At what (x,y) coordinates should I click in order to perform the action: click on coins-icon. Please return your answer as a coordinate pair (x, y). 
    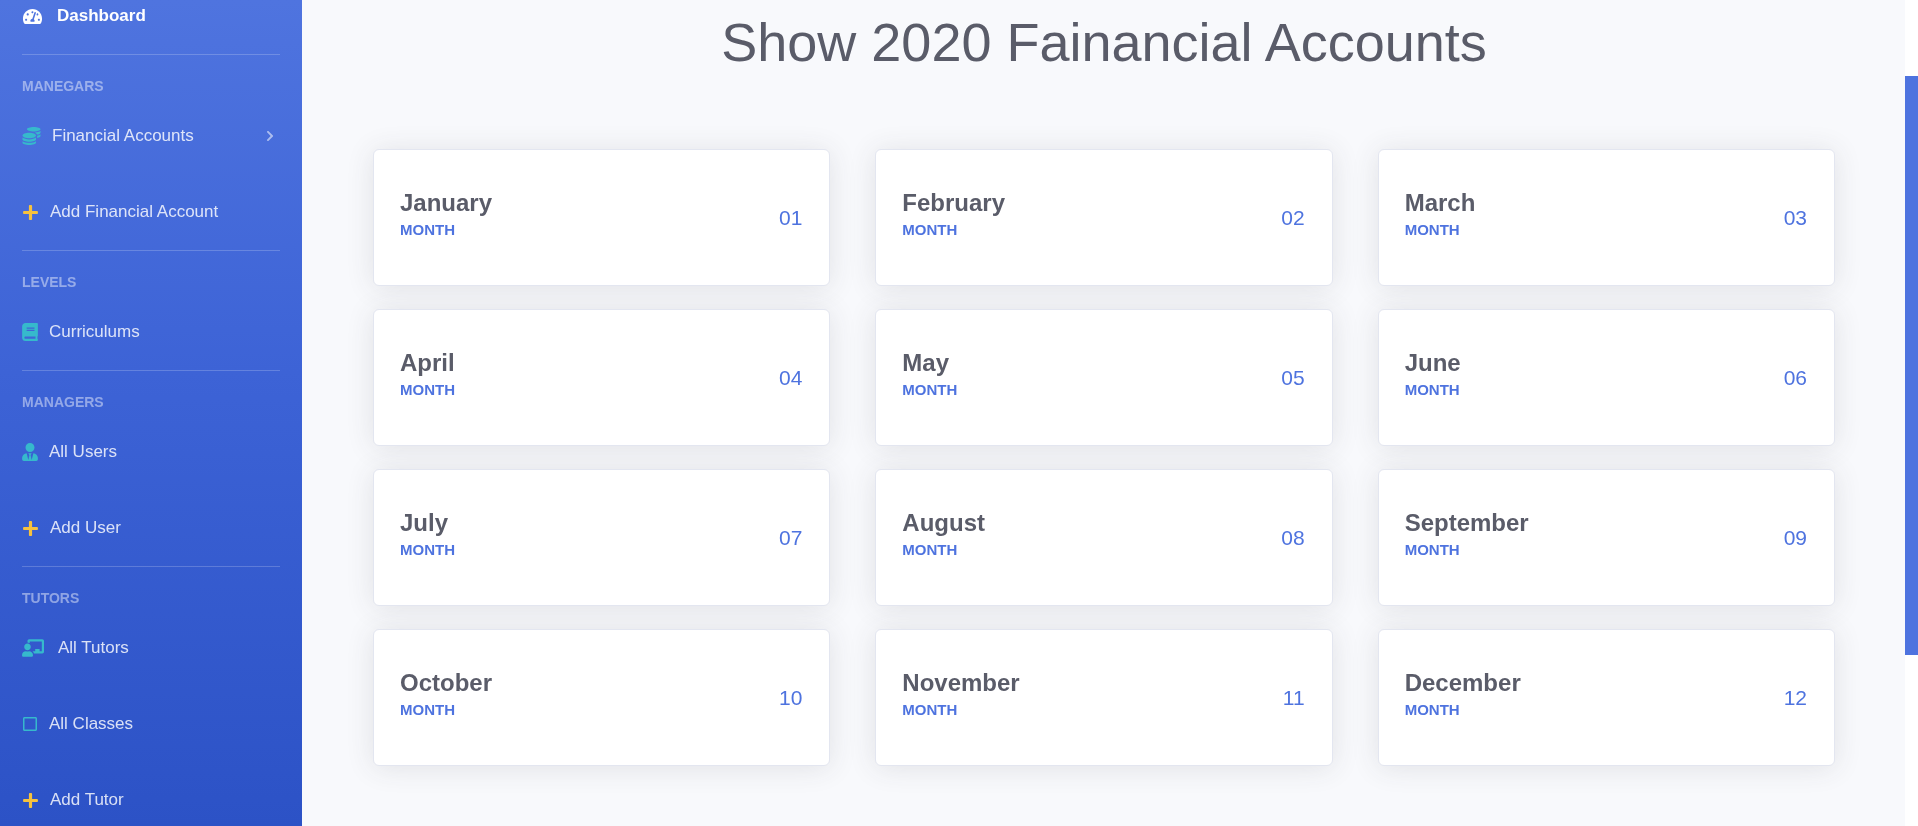
    Looking at the image, I should click on (31, 136).